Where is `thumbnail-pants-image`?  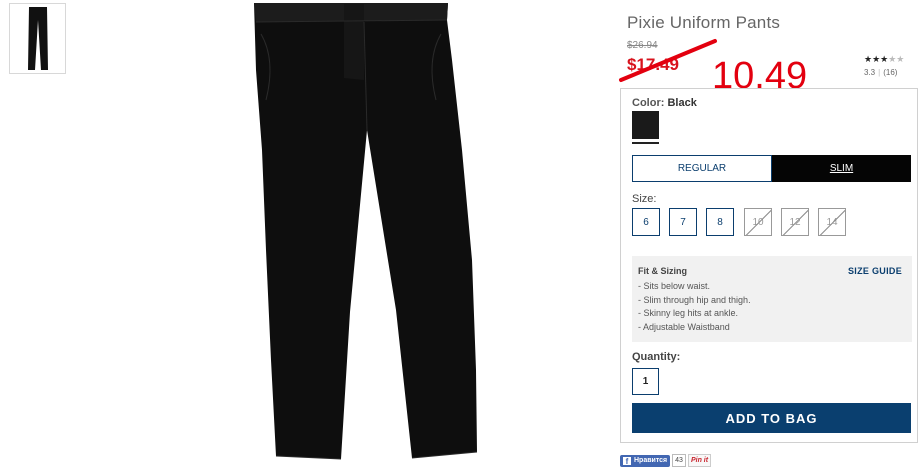 thumbnail-pants-image is located at coordinates (37, 38).